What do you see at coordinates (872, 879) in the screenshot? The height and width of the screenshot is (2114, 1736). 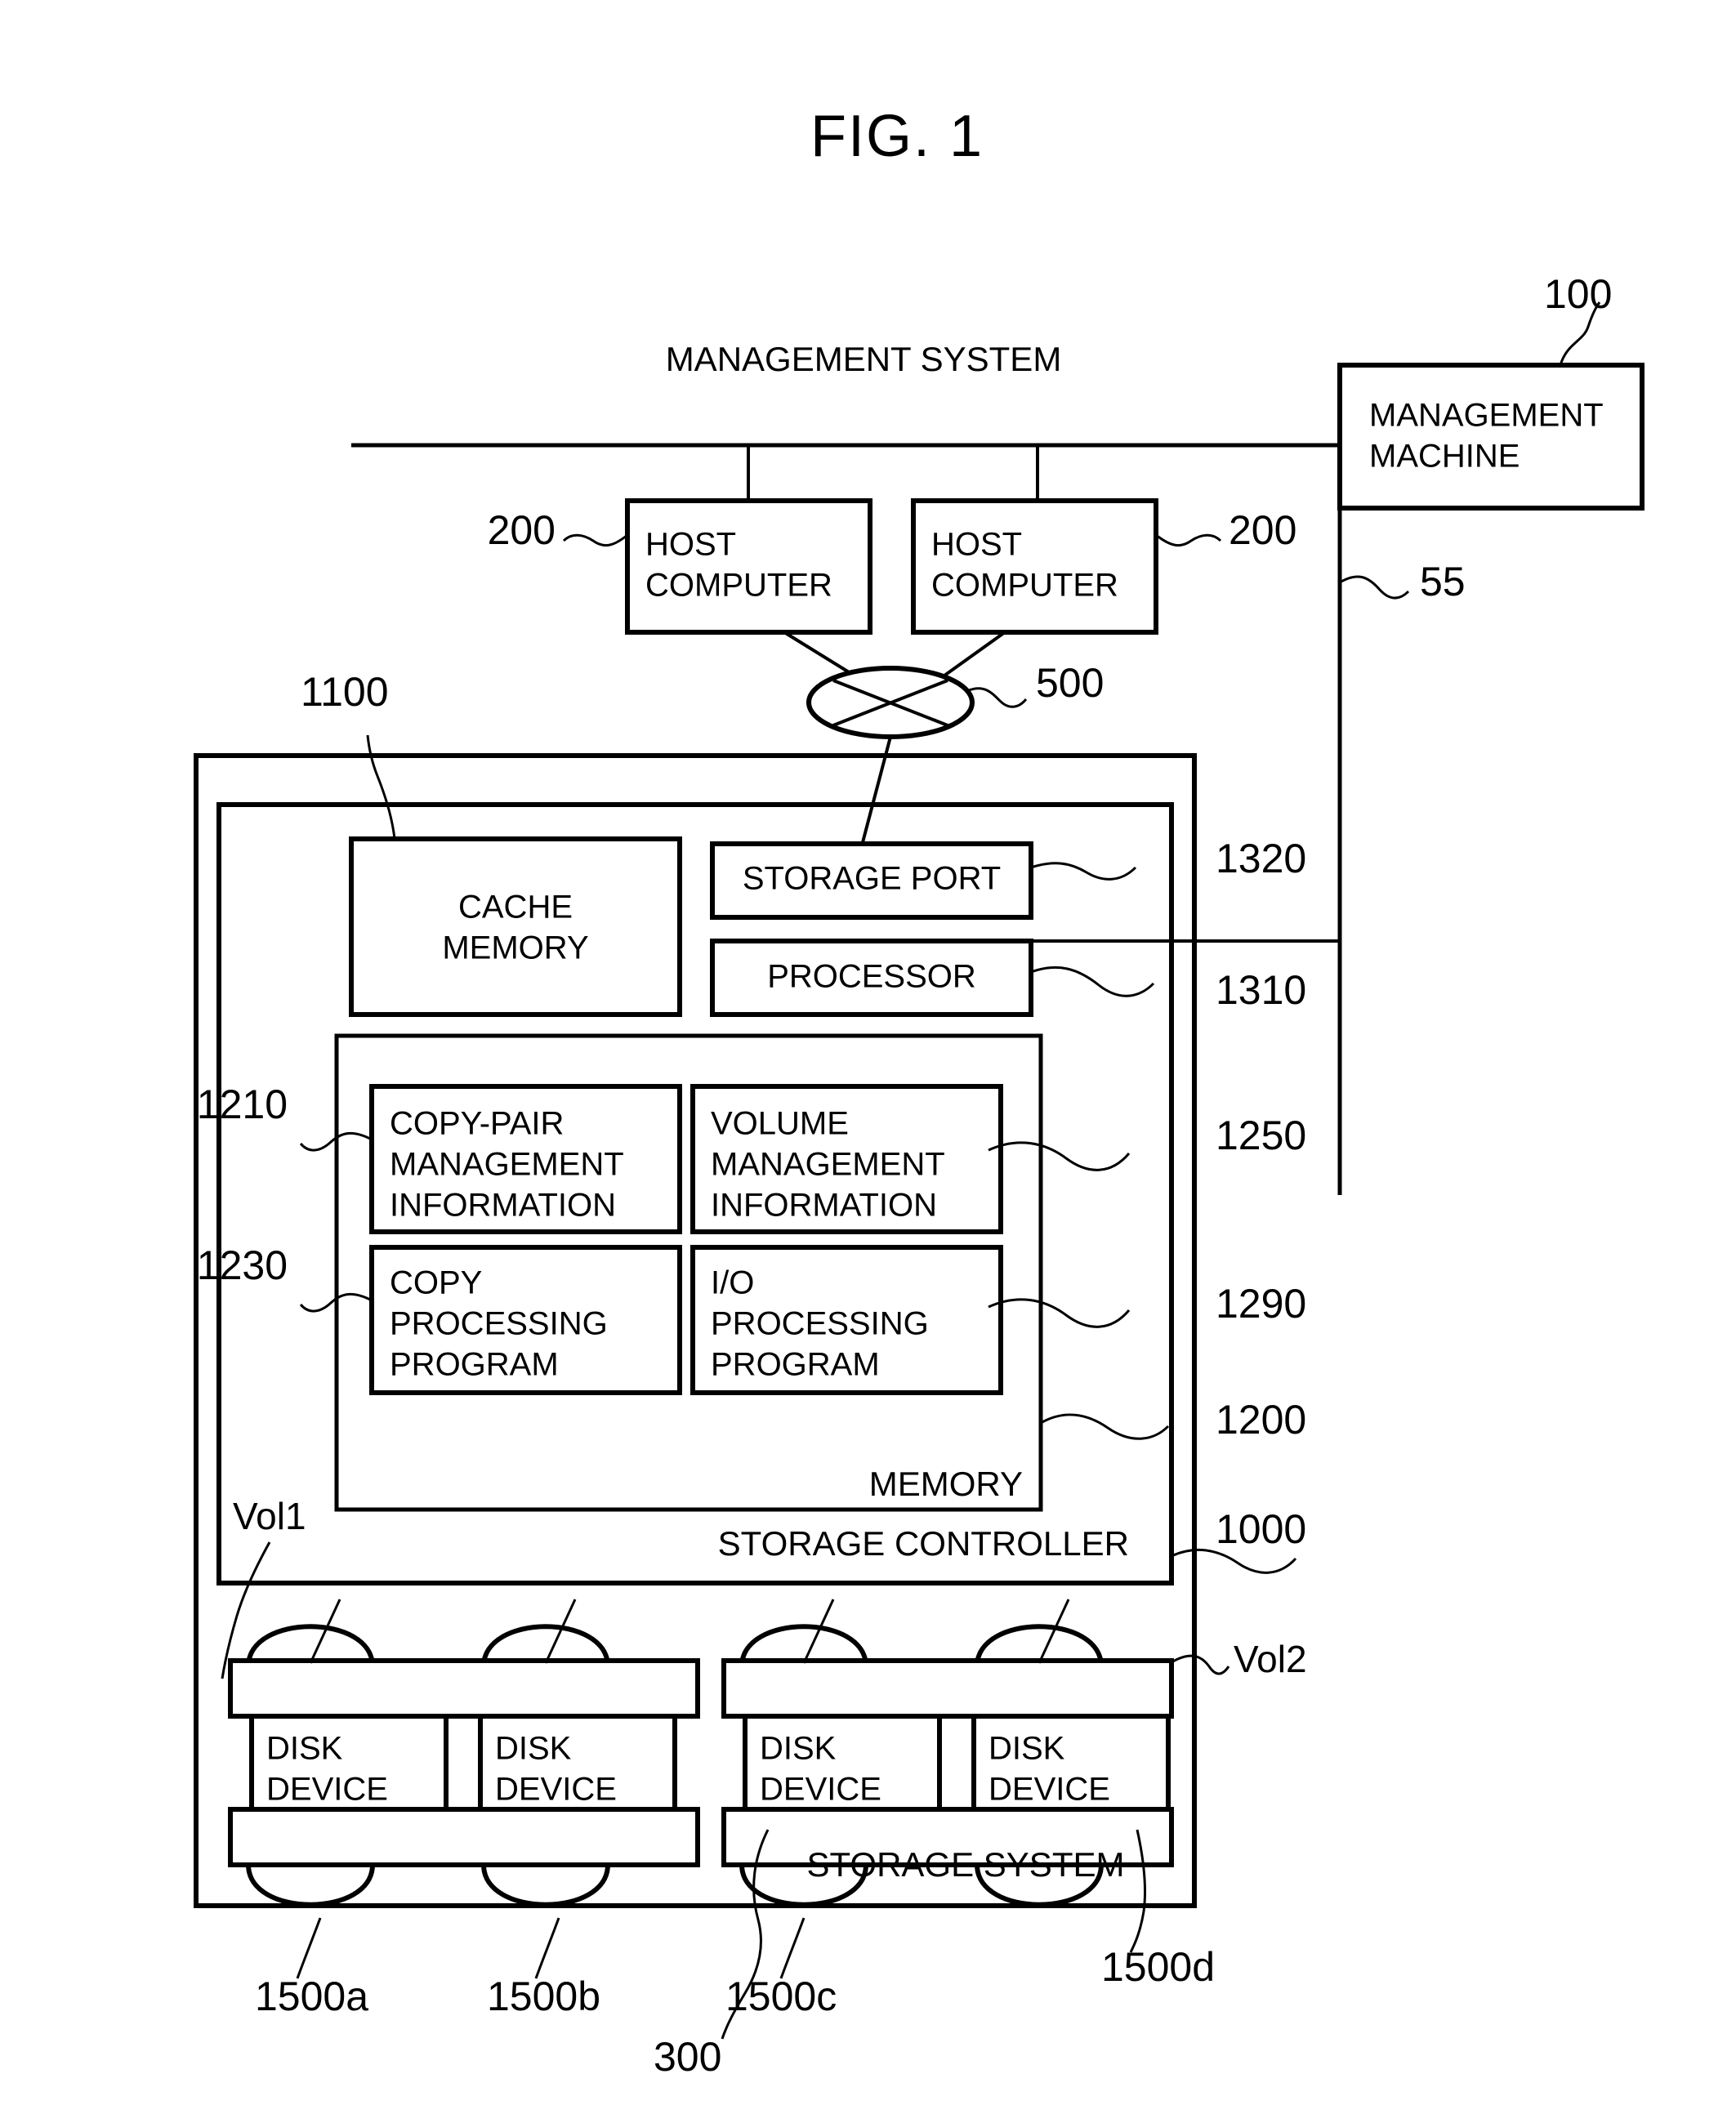 I see `storage-port-label: STORAGE PORT` at bounding box center [872, 879].